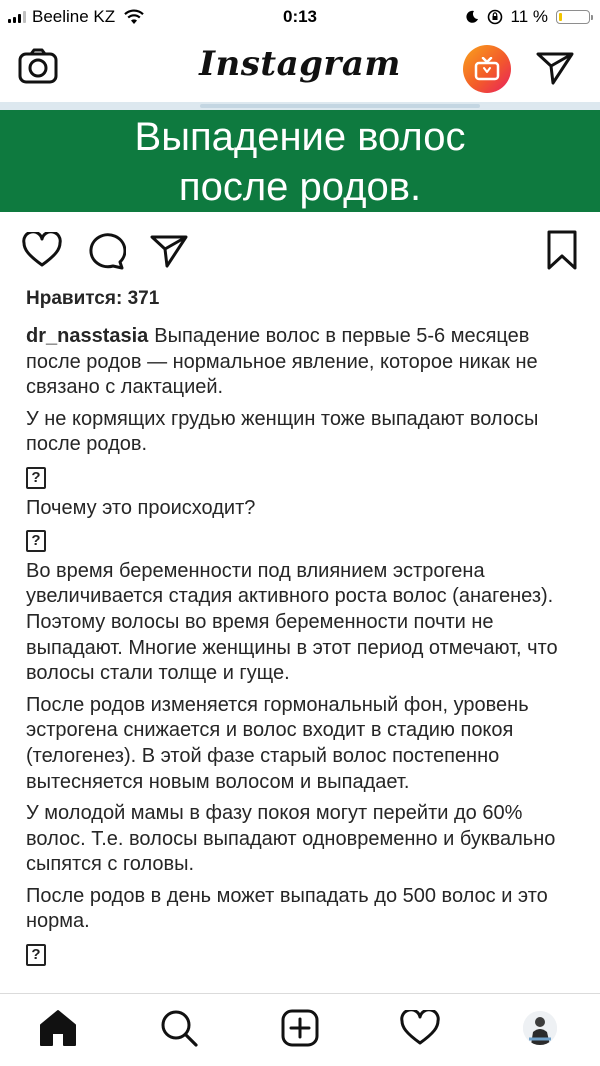  I want to click on search-icon, so click(179, 1028).